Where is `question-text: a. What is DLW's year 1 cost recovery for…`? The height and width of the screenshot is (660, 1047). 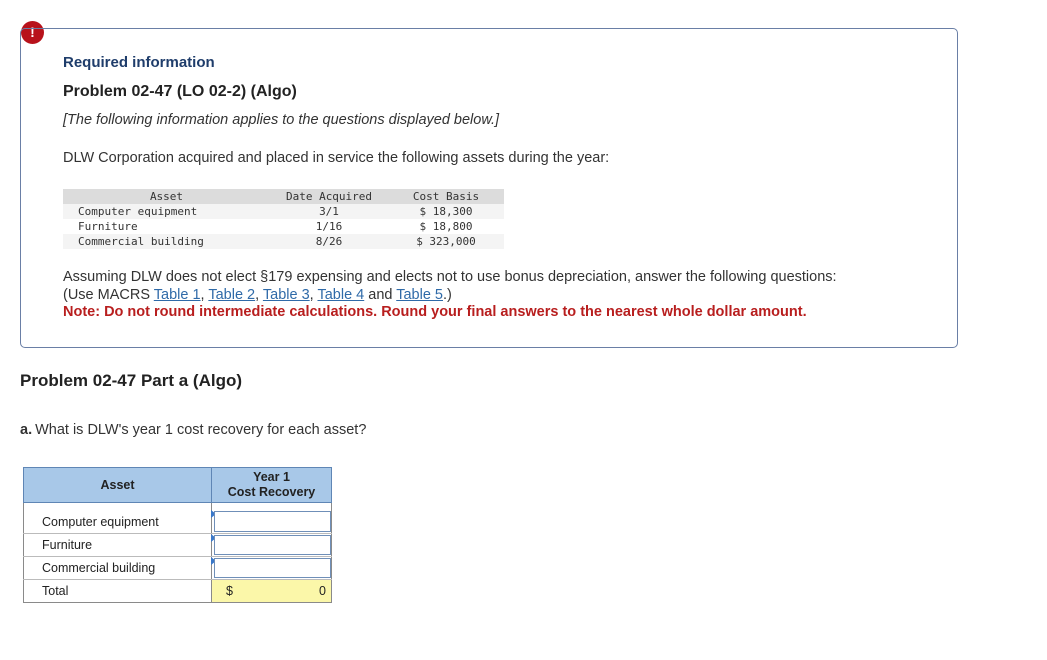 question-text: a. What is DLW's year 1 cost recovery for… is located at coordinates (193, 430).